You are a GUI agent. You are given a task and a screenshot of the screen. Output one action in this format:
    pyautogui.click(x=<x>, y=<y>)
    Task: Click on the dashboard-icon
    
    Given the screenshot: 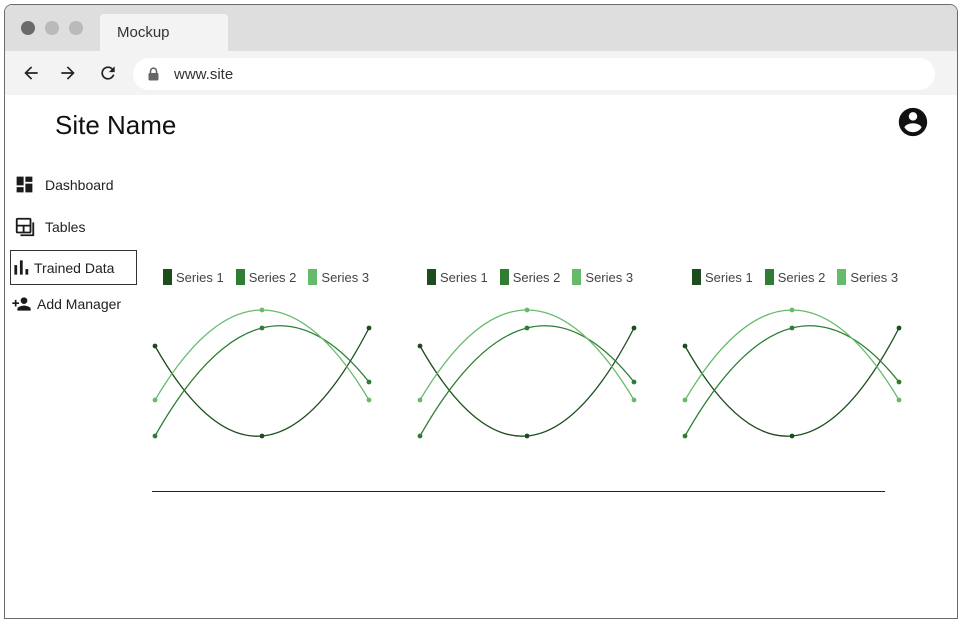 What is the action you would take?
    pyautogui.click(x=24, y=184)
    